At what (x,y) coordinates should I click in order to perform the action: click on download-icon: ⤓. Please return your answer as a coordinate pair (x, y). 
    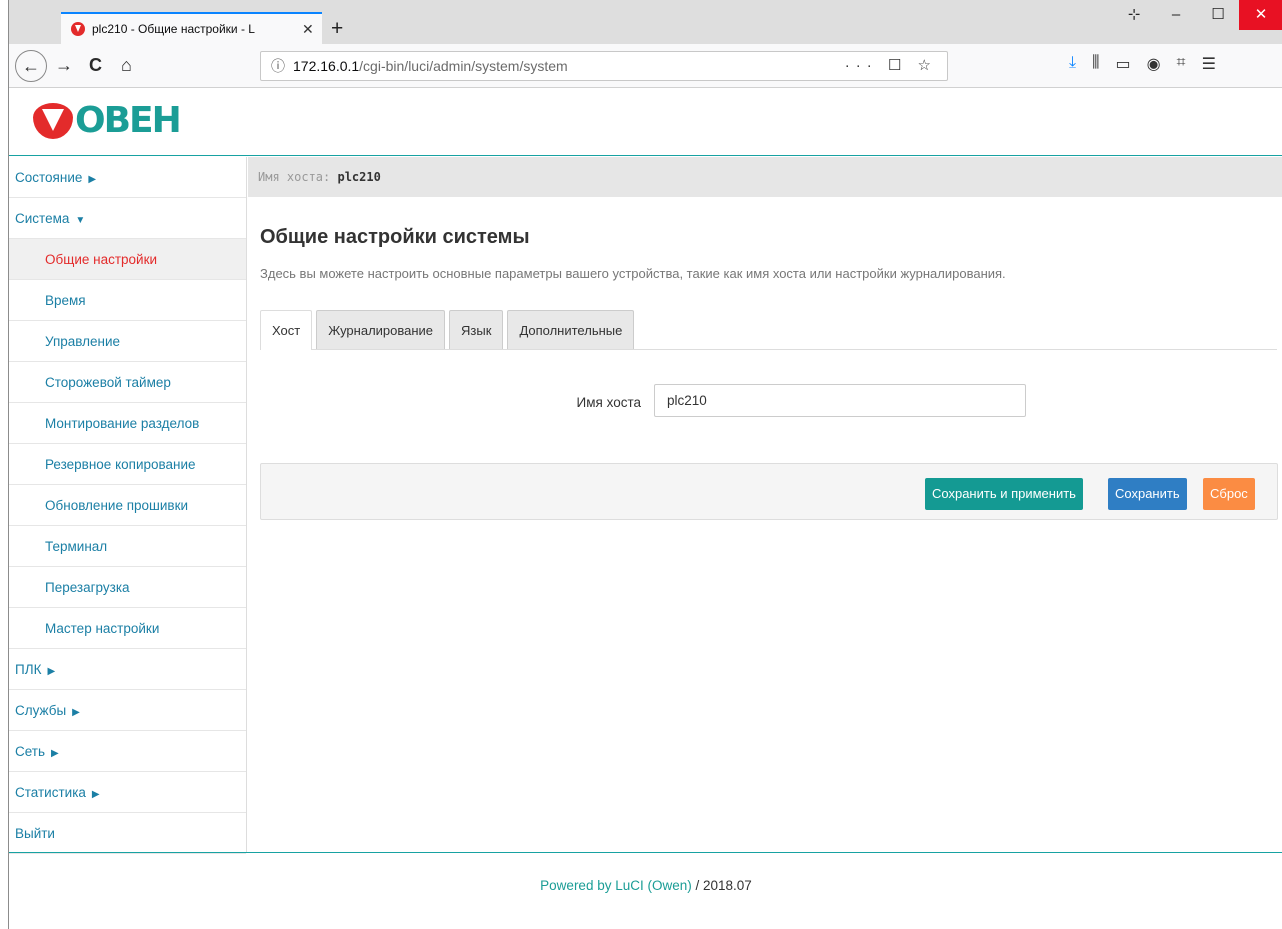
    Looking at the image, I should click on (1072, 64).